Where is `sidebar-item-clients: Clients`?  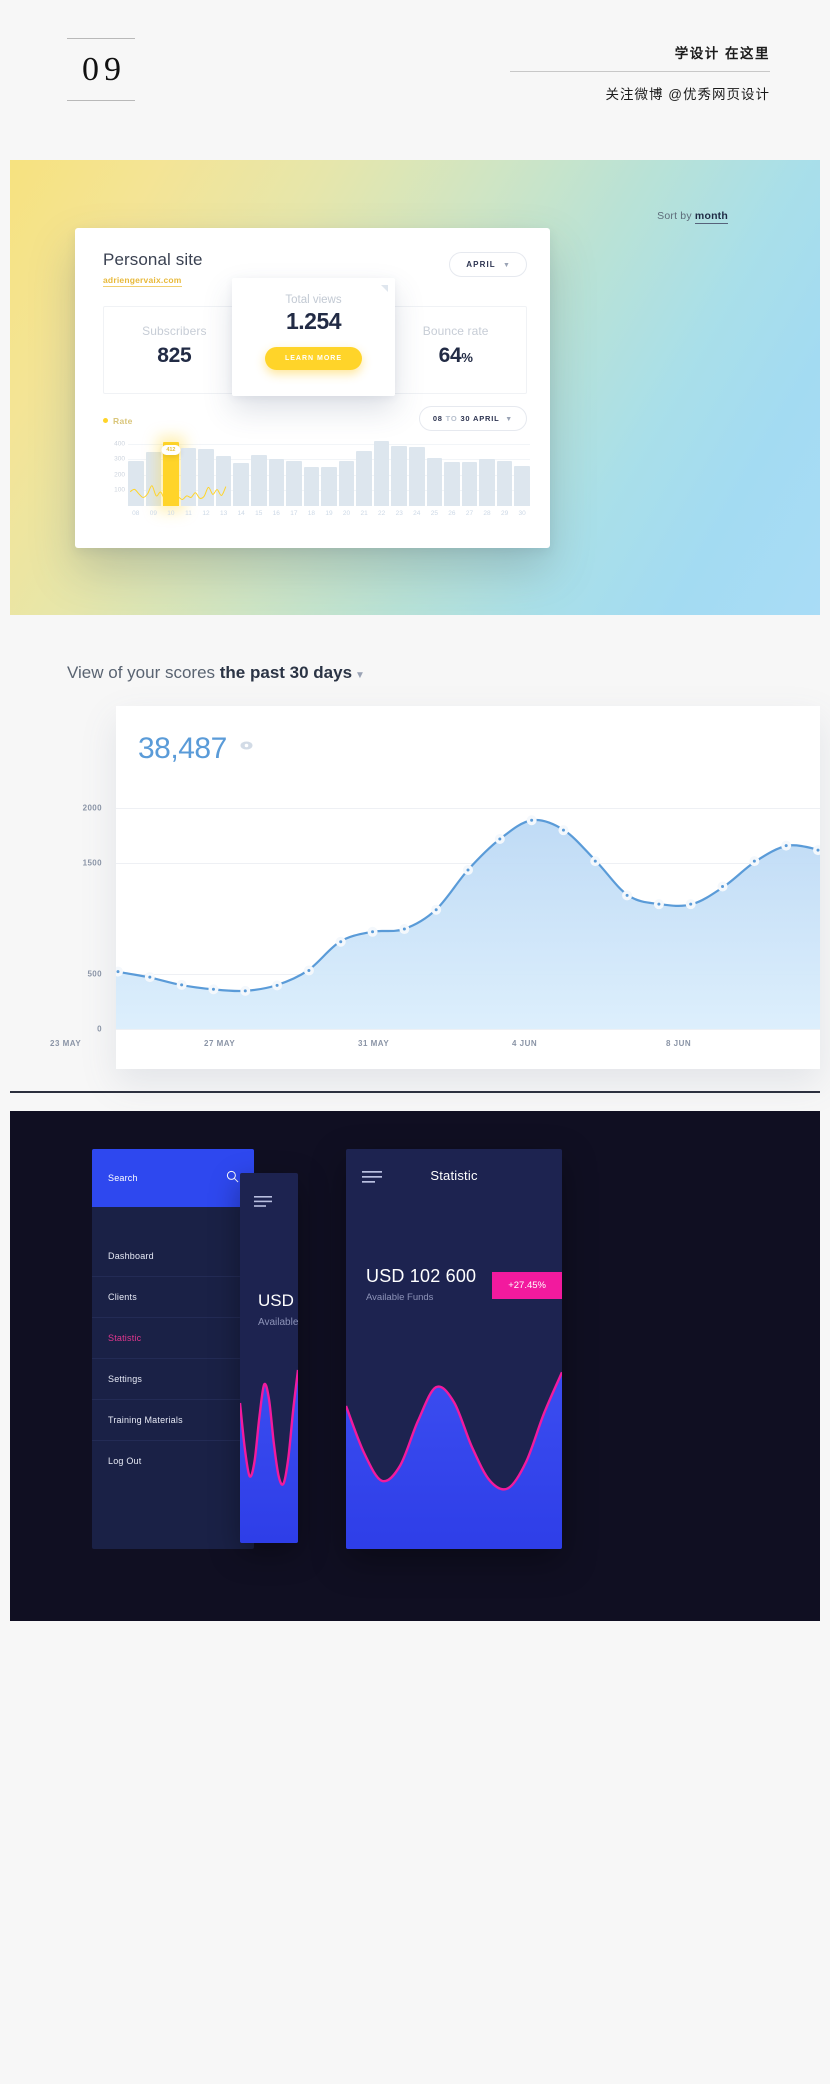 sidebar-item-clients: Clients is located at coordinates (173, 1296).